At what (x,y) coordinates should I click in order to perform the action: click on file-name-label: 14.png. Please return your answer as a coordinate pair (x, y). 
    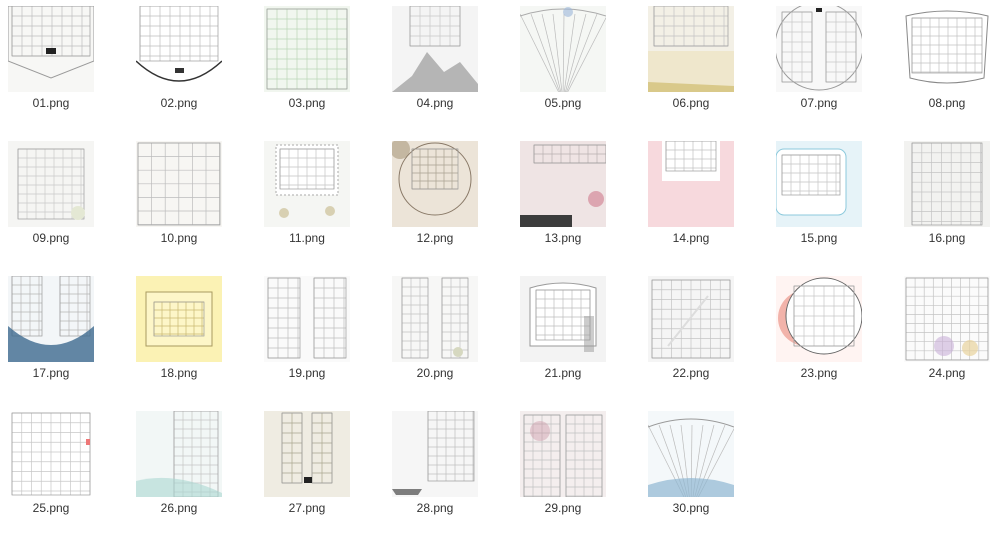
    Looking at the image, I should click on (691, 238).